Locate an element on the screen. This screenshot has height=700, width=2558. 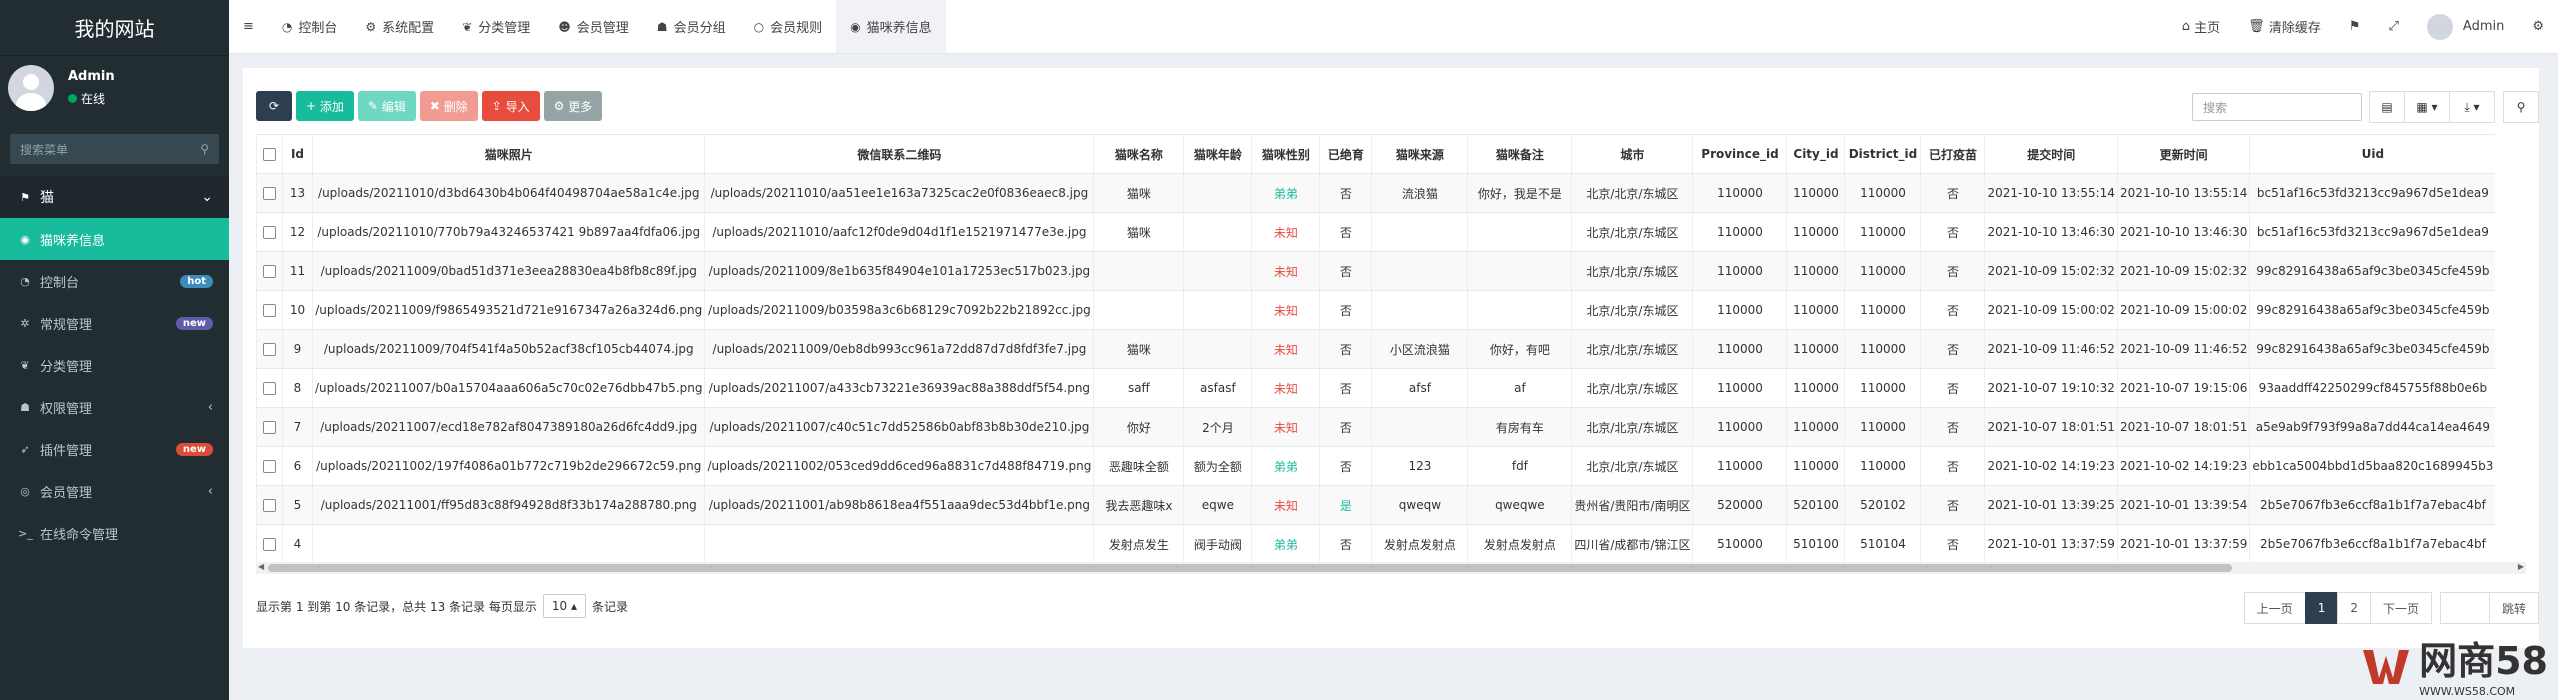
sidebar-item-category: ❦ 分类管理 is located at coordinates (114, 365).